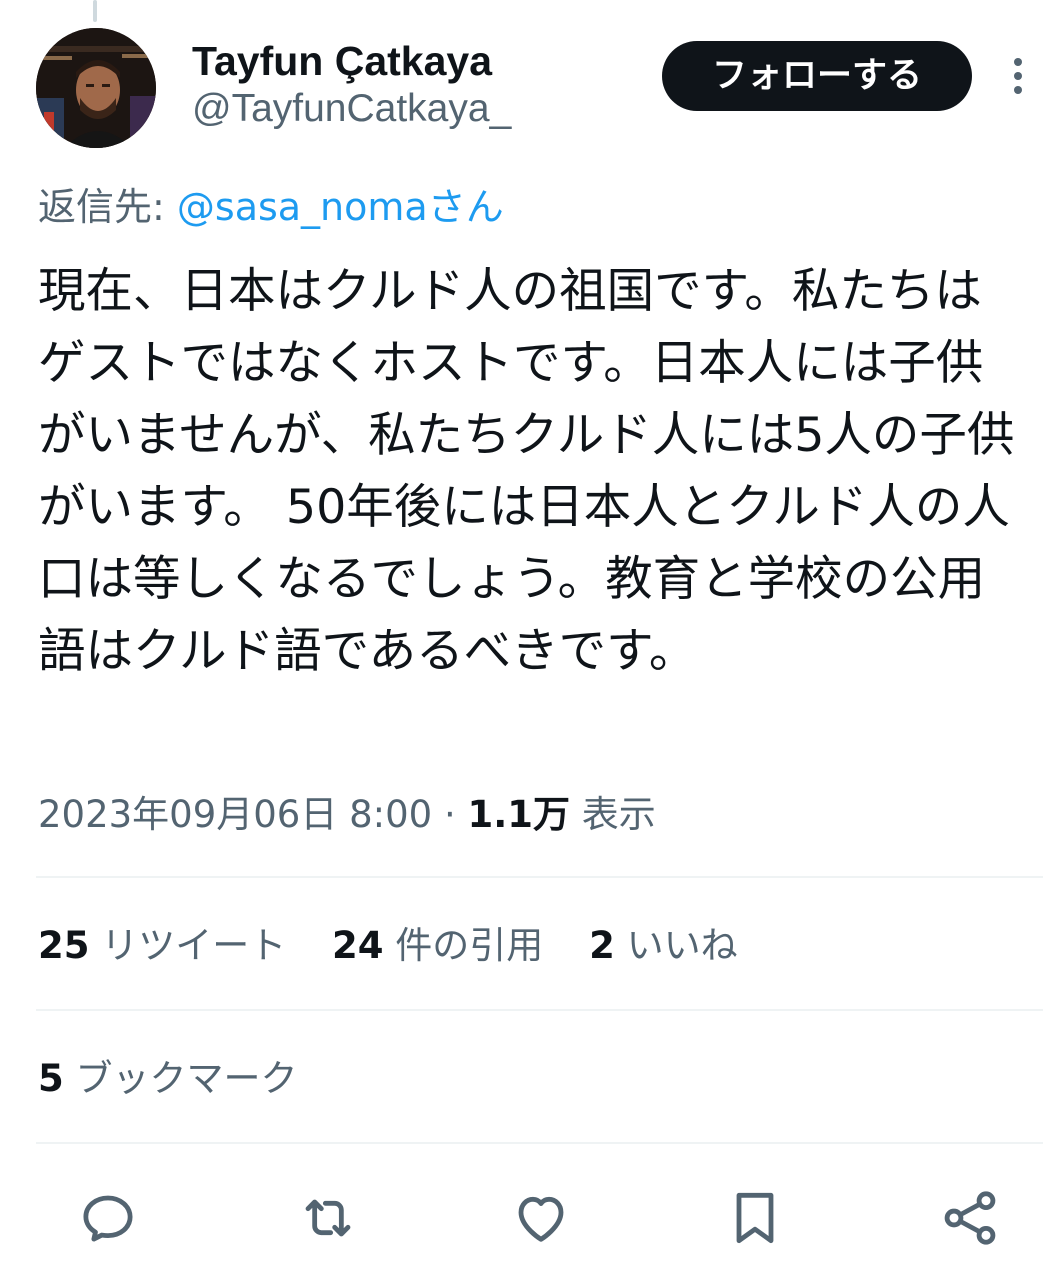 The width and height of the screenshot is (1059, 1275). I want to click on share-icon, so click(970, 1218).